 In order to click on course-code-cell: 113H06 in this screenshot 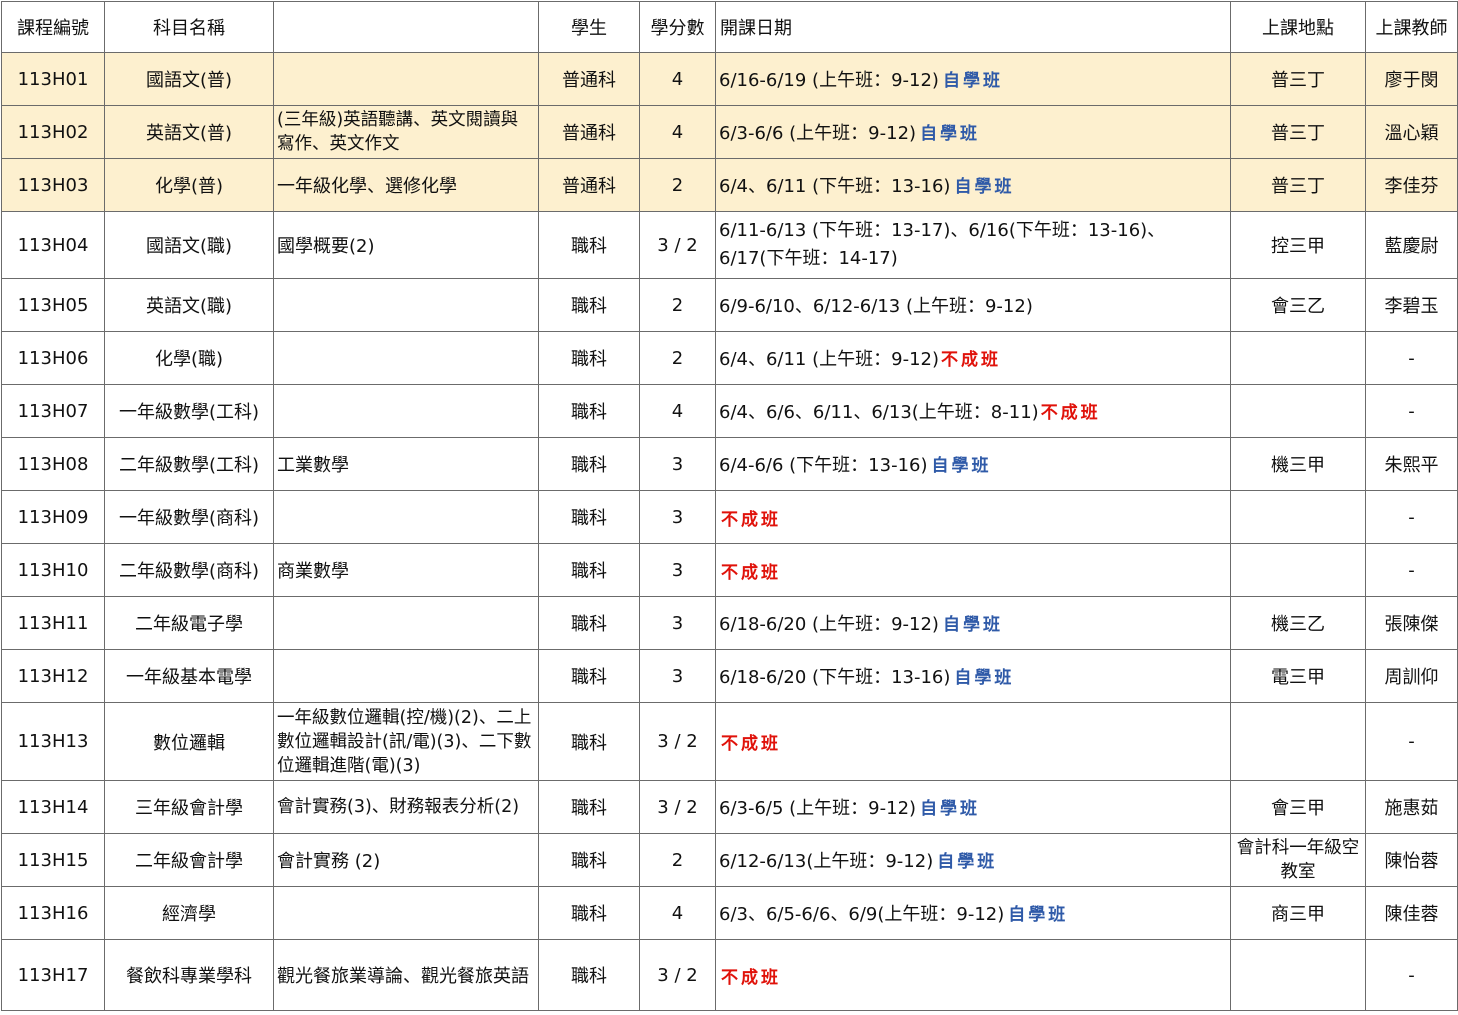, I will do `click(53, 358)`.